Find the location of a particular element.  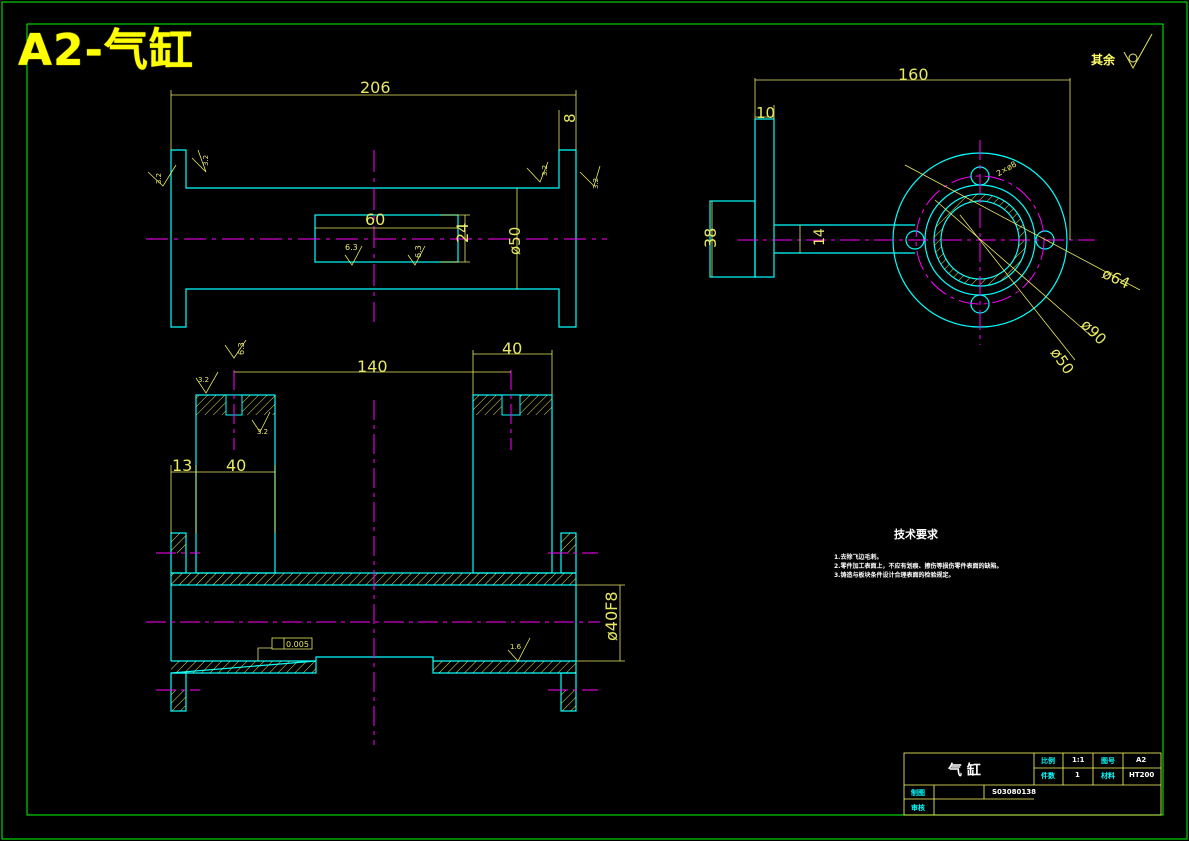

title-block-sheet-label: 图号 is located at coordinates (1108, 761).